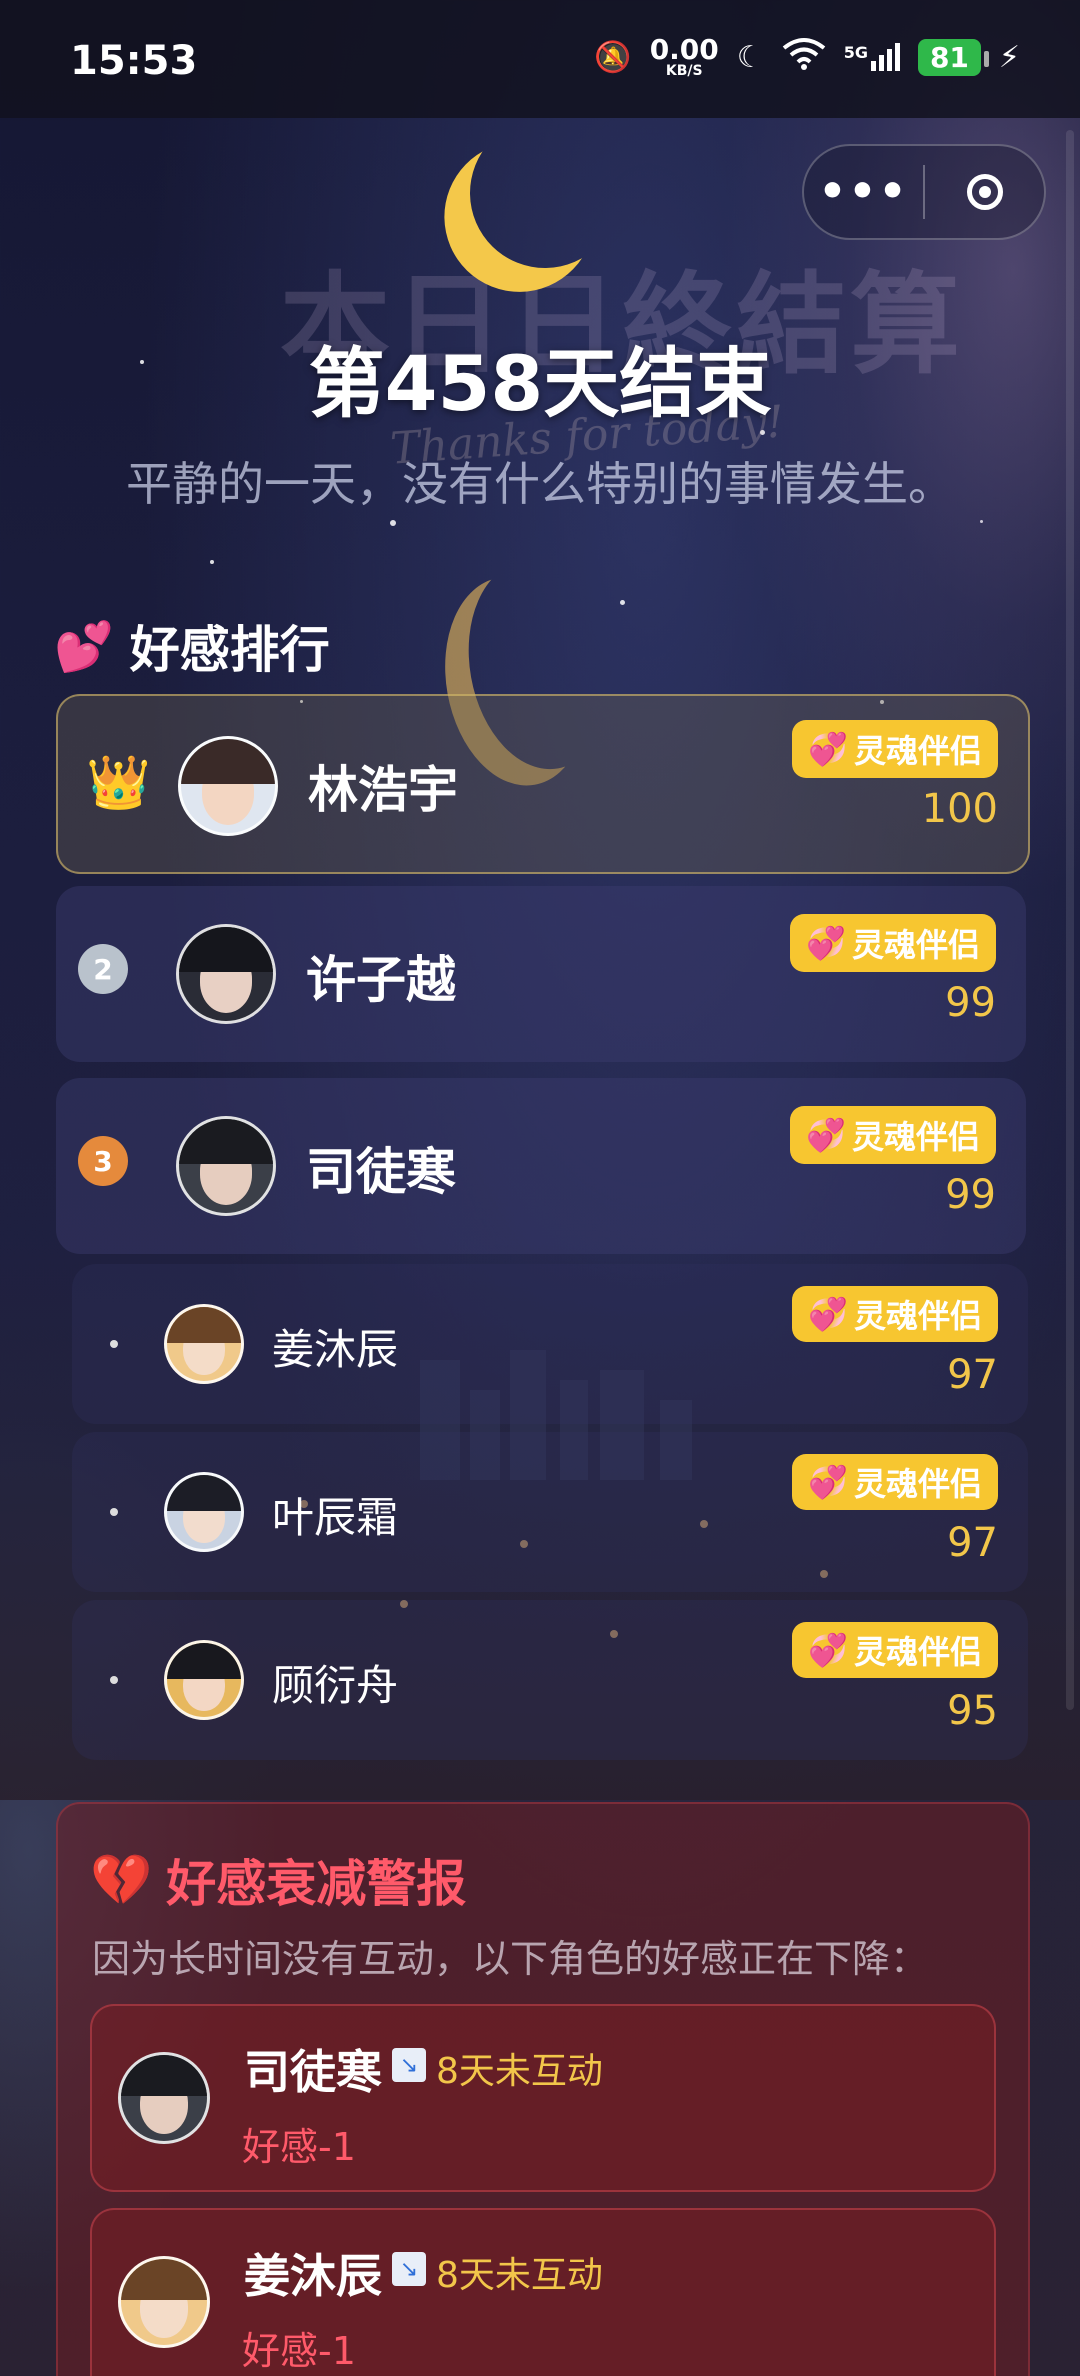 This screenshot has height=2376, width=1080. I want to click on character-name: 顾衍舟, so click(335, 1685).